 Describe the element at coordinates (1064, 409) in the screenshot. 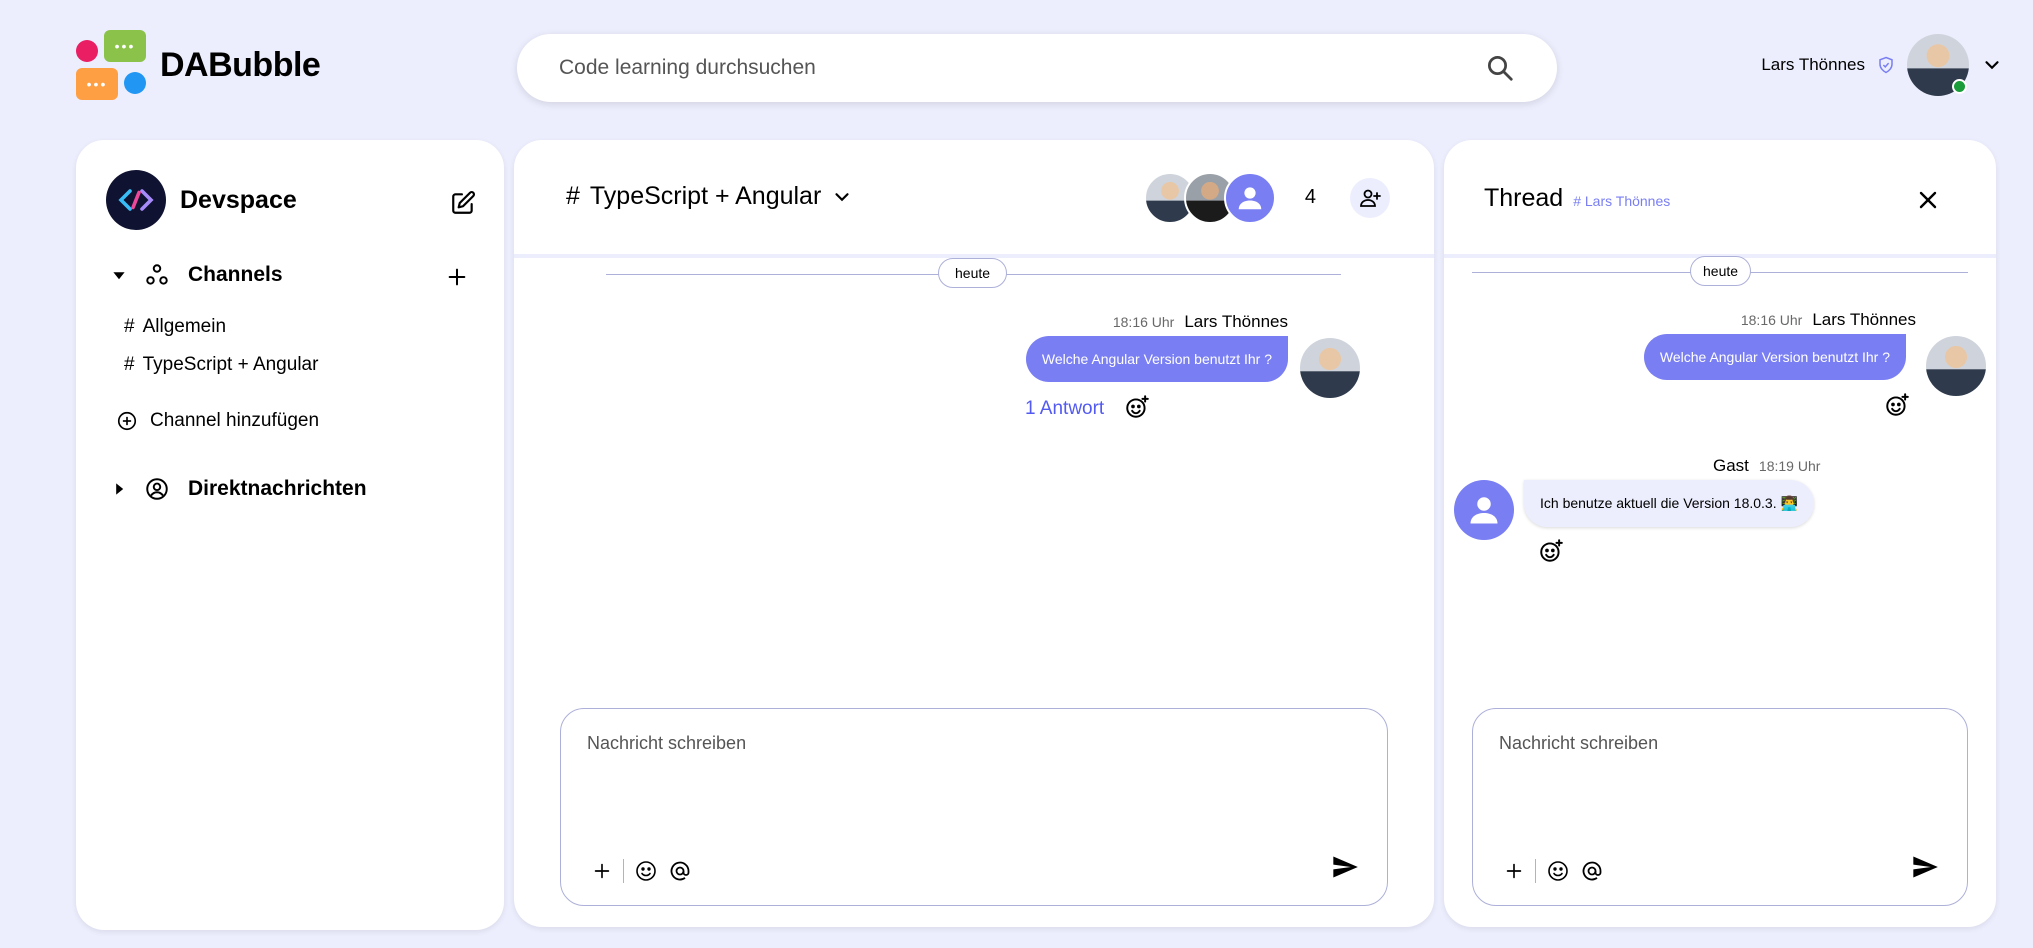

I see `thread-replies-link: 1 Antwort` at that location.